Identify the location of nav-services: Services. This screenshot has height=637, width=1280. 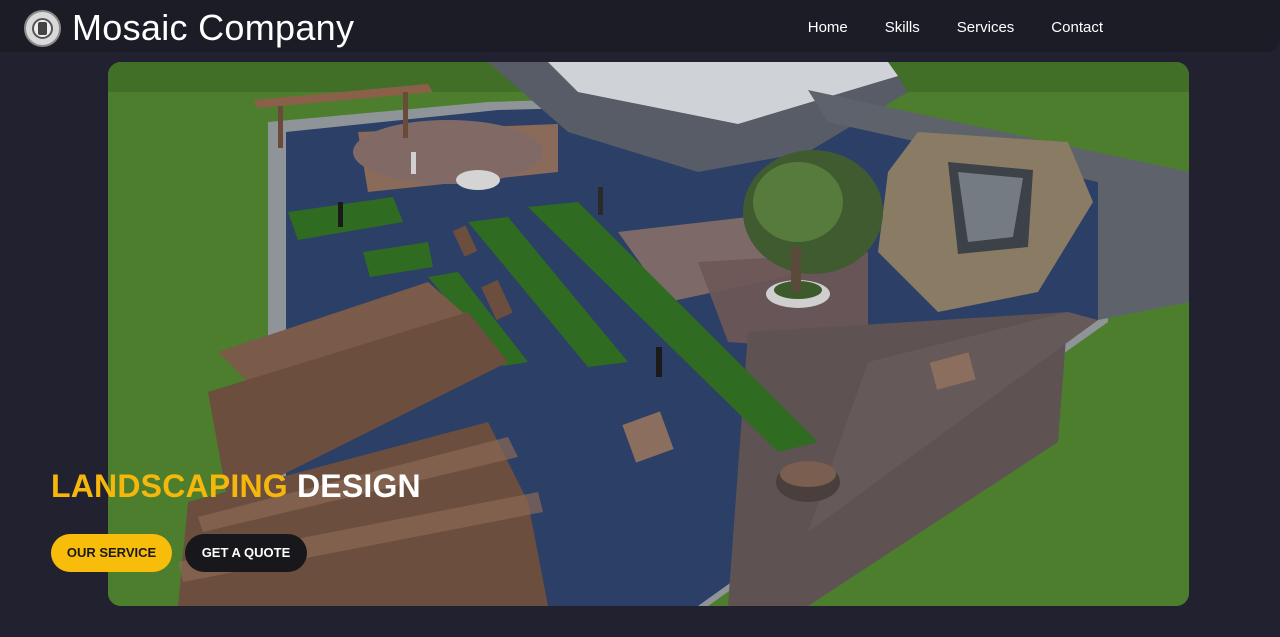
(986, 28).